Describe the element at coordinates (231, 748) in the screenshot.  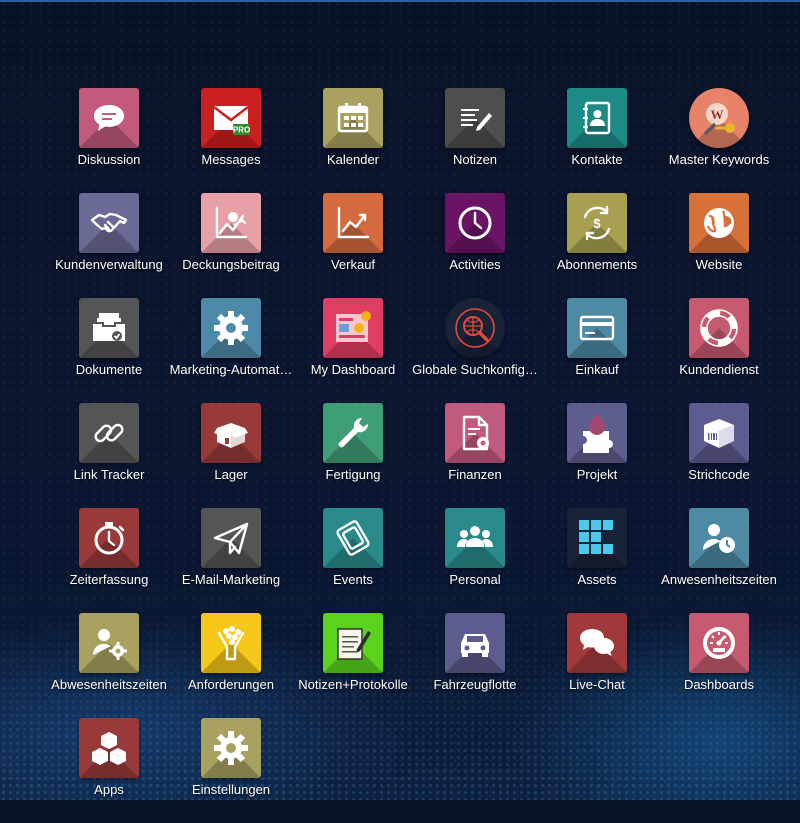
I see `settings-gear-icon` at that location.